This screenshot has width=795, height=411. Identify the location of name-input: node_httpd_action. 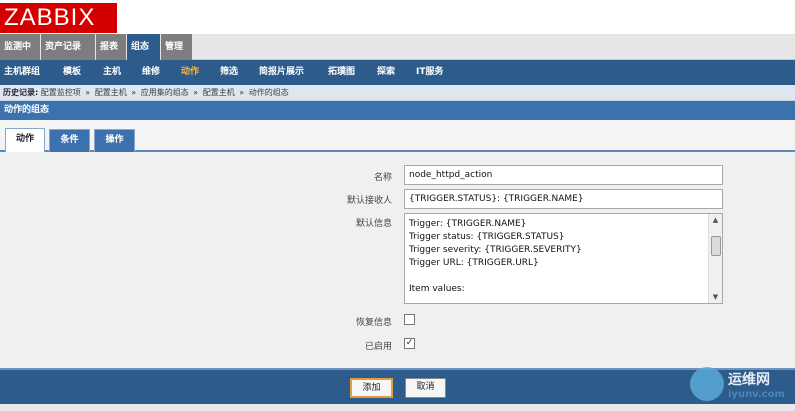
(563, 175).